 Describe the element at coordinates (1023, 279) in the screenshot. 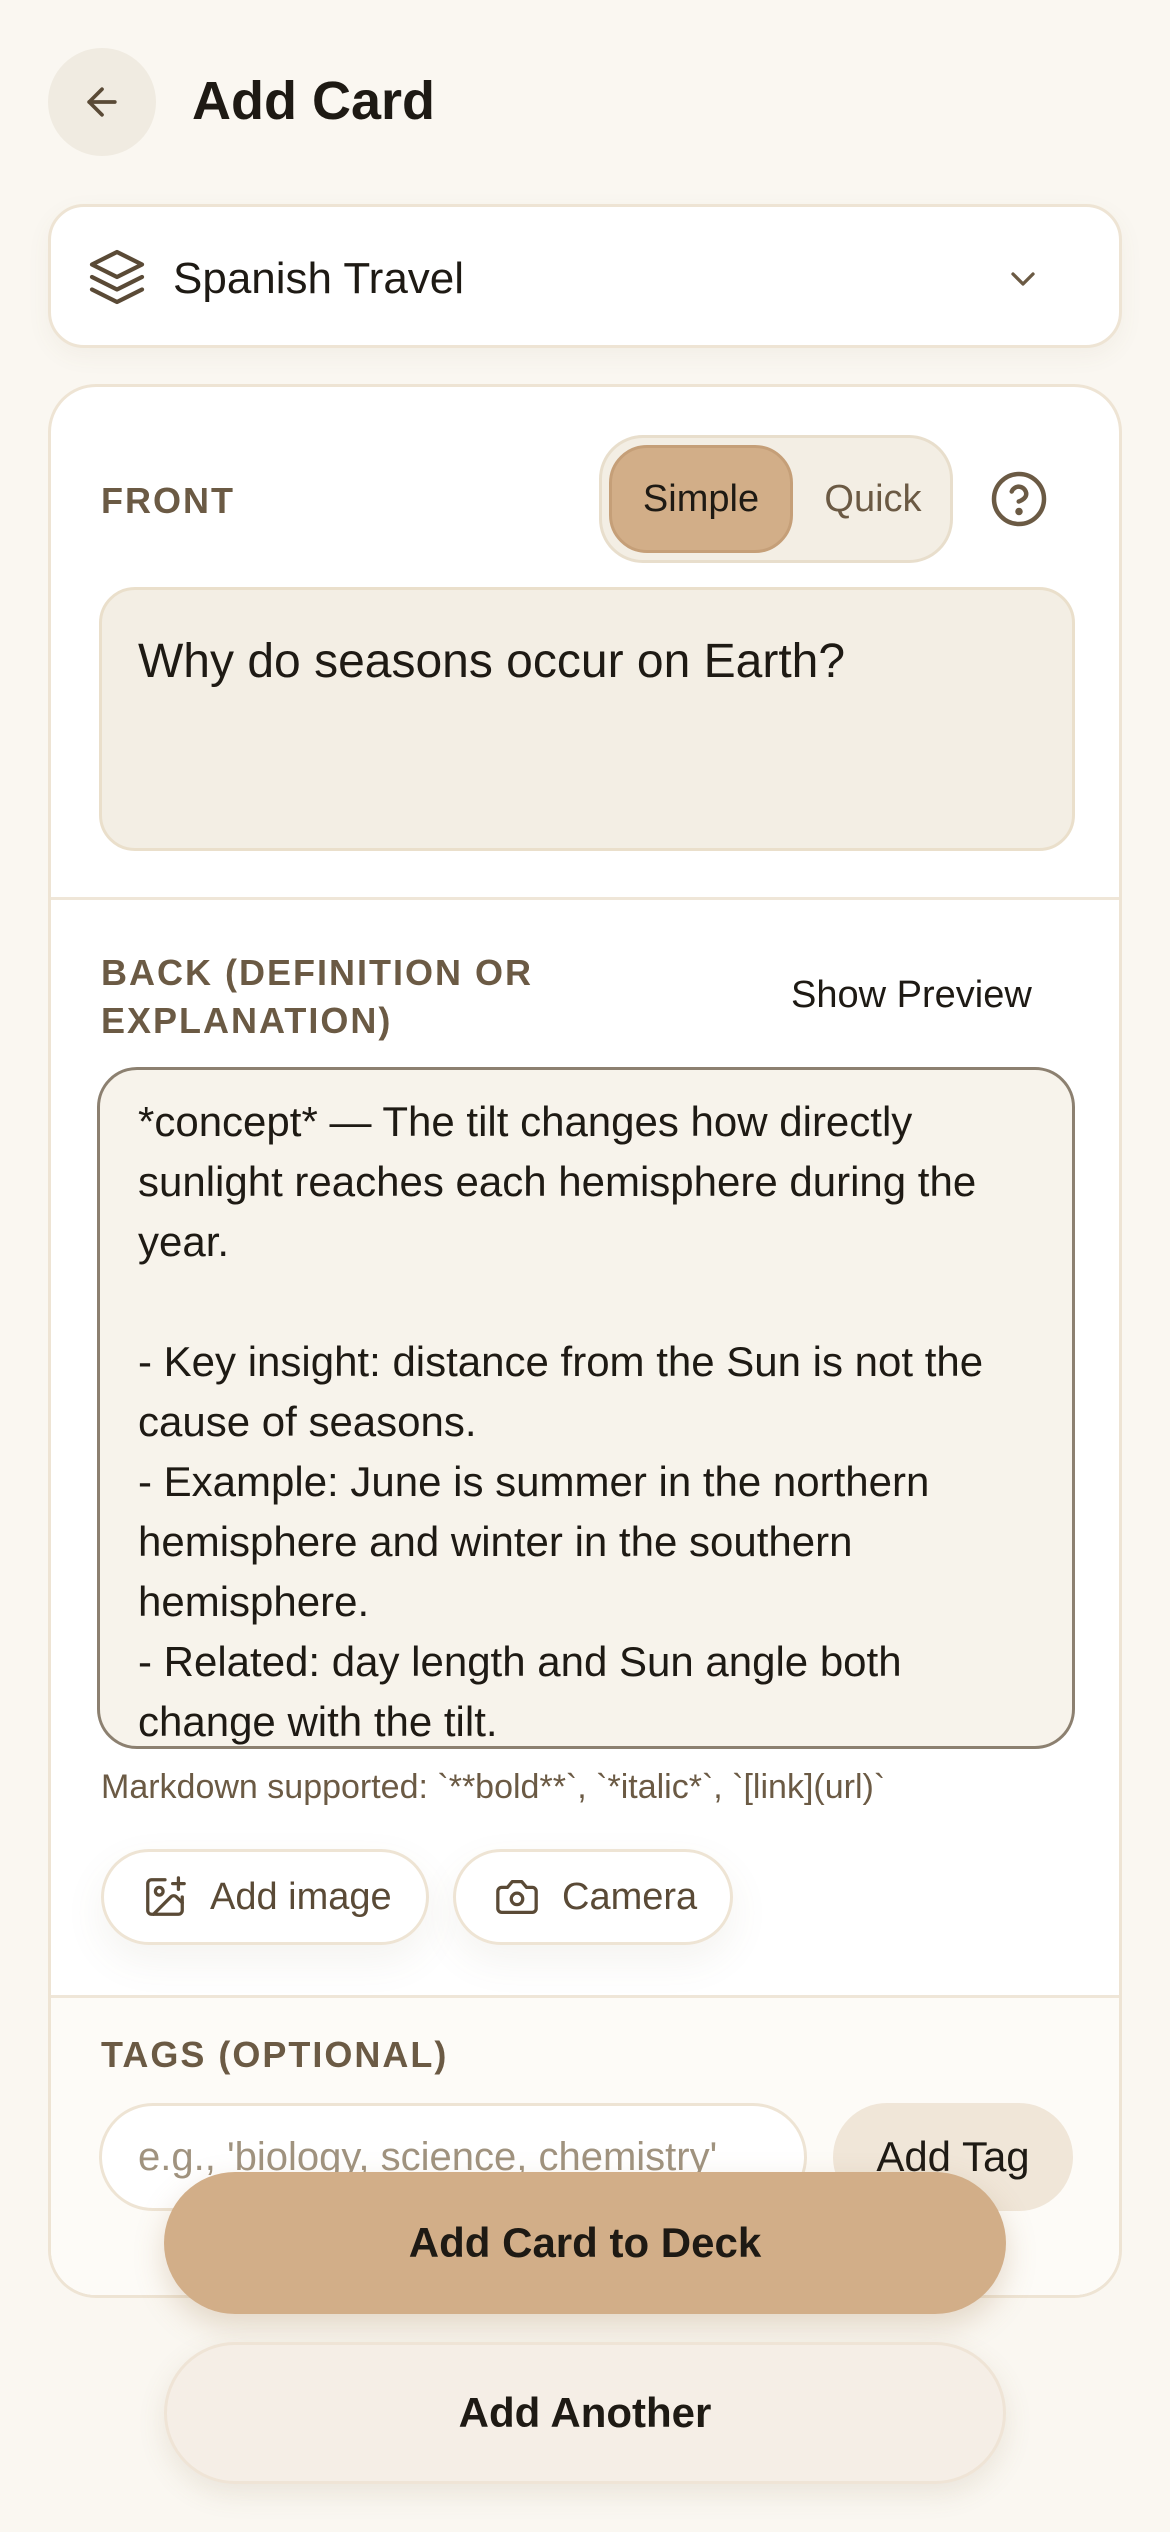

I see `chevron-down-icon` at that location.